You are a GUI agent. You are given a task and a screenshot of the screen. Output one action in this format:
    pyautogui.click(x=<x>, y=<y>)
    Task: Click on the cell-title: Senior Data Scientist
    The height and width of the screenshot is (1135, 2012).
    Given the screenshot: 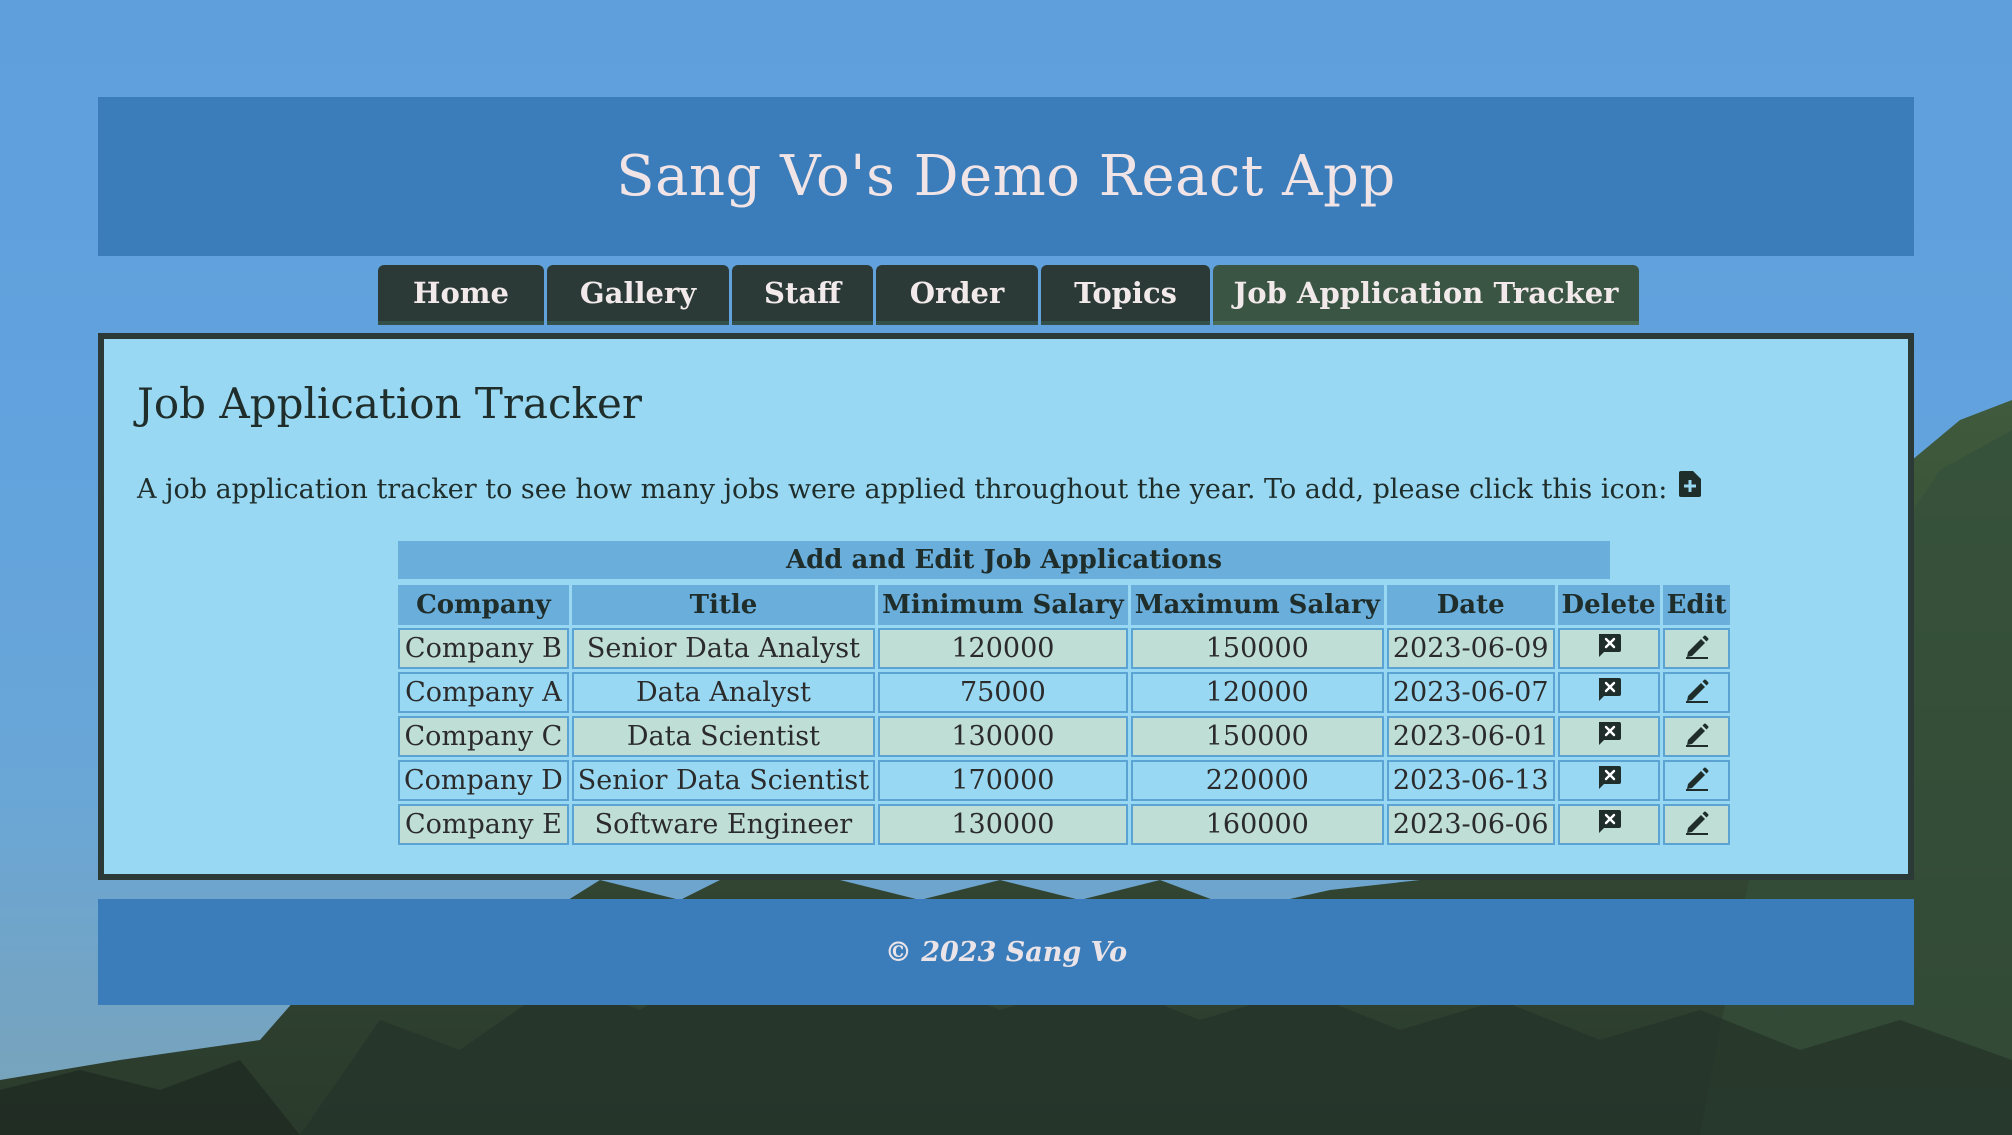 What is the action you would take?
    pyautogui.click(x=723, y=780)
    